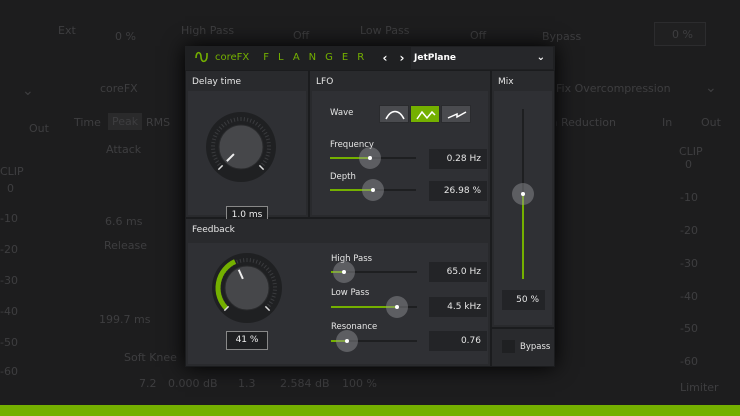 The height and width of the screenshot is (416, 740). I want to click on bg-peak: Peak, so click(125, 121).